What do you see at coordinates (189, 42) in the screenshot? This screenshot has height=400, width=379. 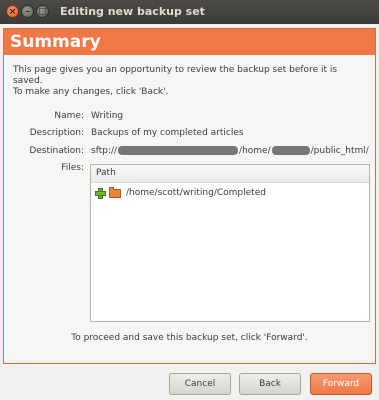 I see `page-header: Summary` at bounding box center [189, 42].